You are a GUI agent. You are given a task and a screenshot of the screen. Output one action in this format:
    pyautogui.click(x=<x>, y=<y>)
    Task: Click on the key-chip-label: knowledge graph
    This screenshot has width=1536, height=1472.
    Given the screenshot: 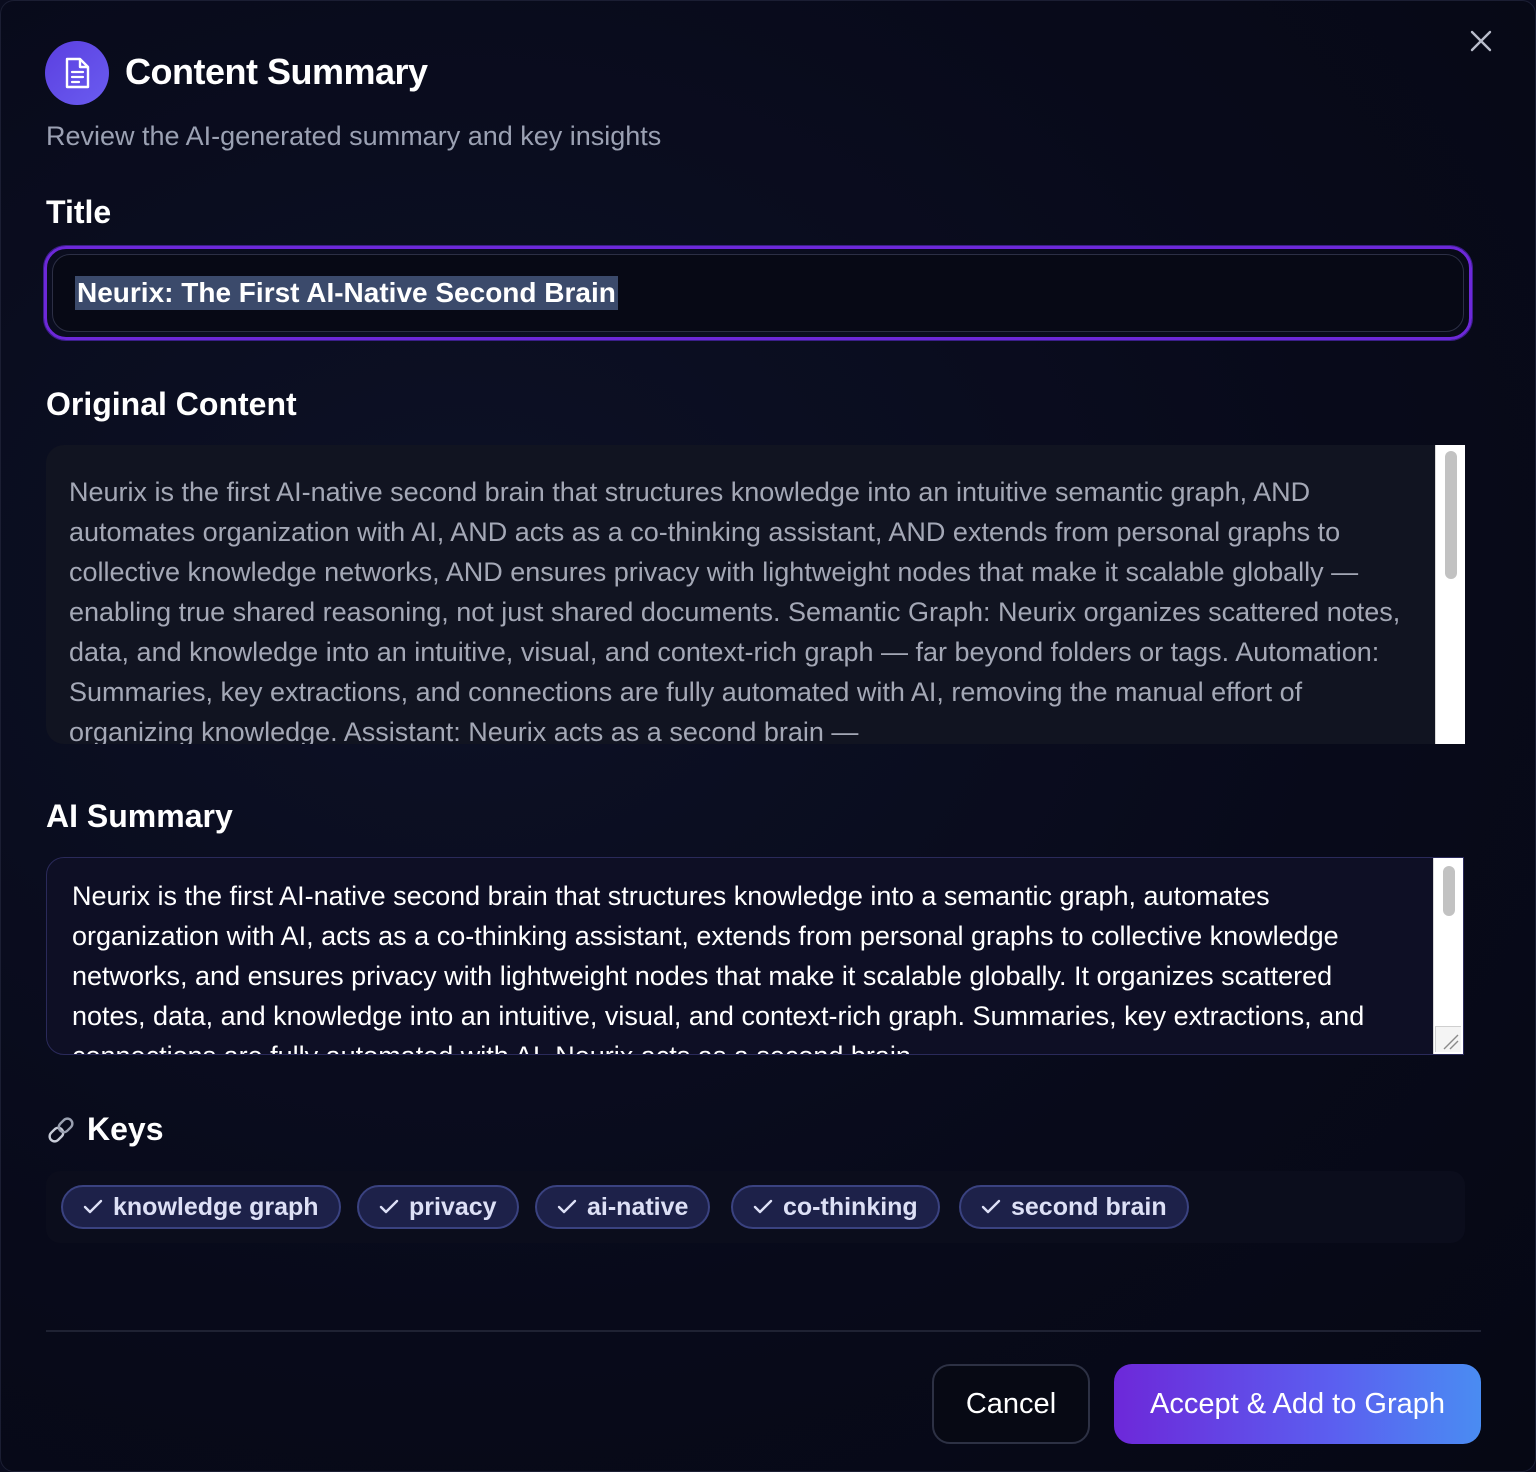 What is the action you would take?
    pyautogui.click(x=216, y=1206)
    